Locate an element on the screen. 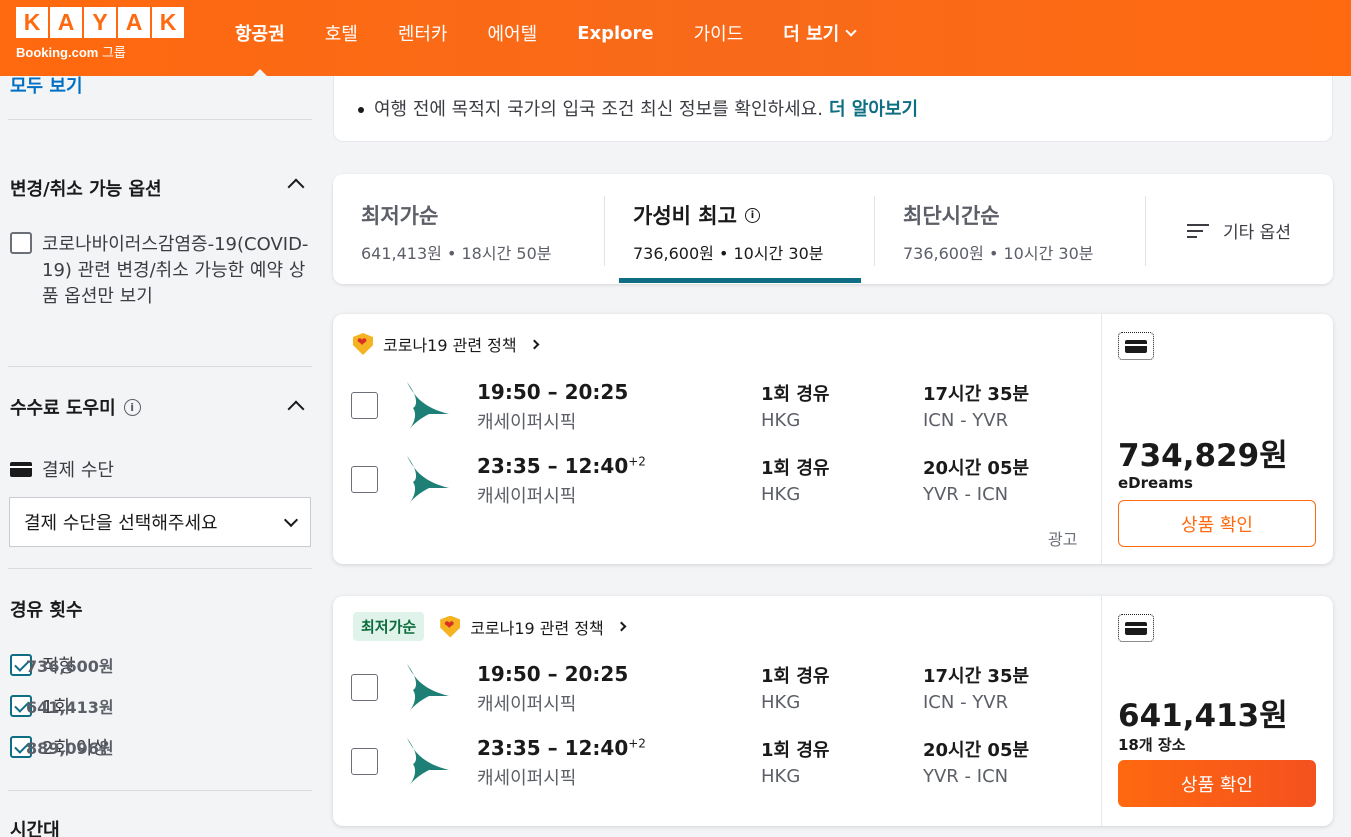 This screenshot has height=837, width=1351. fee-assistant-title: 수수료 도우미 is located at coordinates (63, 408).